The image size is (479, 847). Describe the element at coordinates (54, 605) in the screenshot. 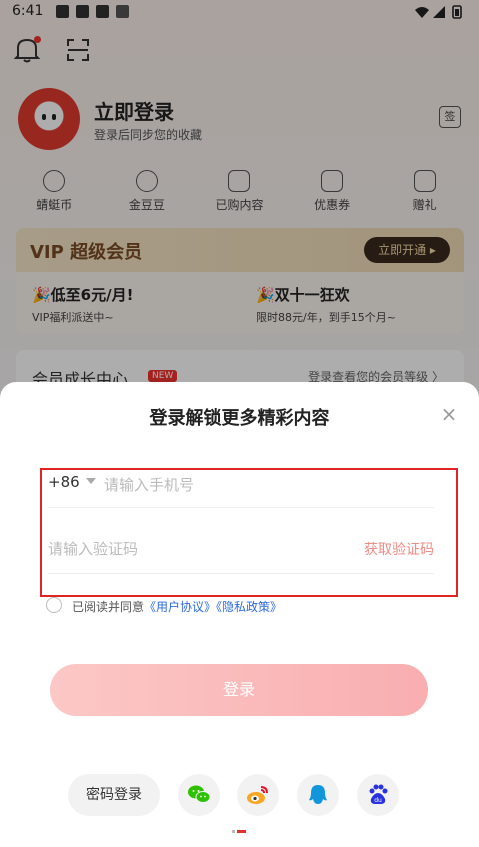

I see `agreement-checkbox` at that location.